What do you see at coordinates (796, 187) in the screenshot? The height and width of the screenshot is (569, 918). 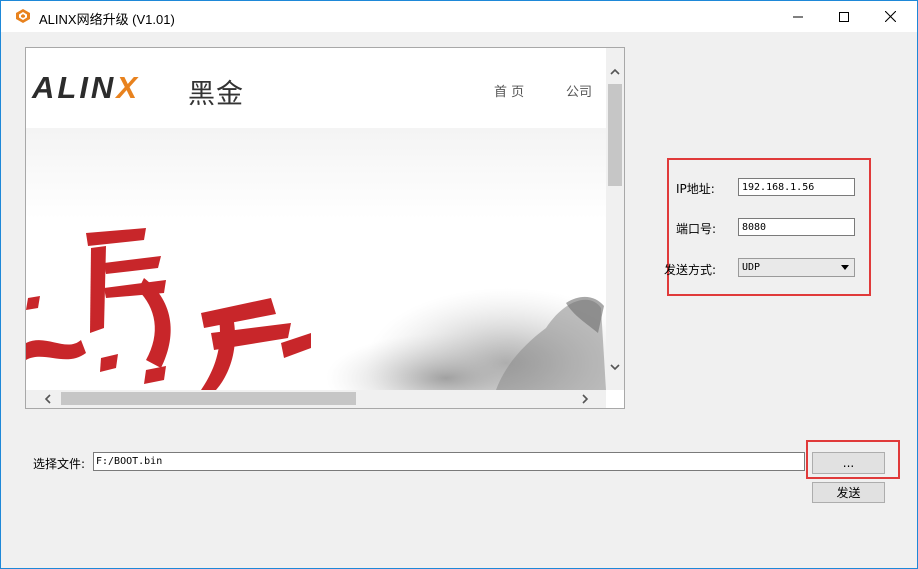 I see `ip-address-field: 192.168.1.56` at bounding box center [796, 187].